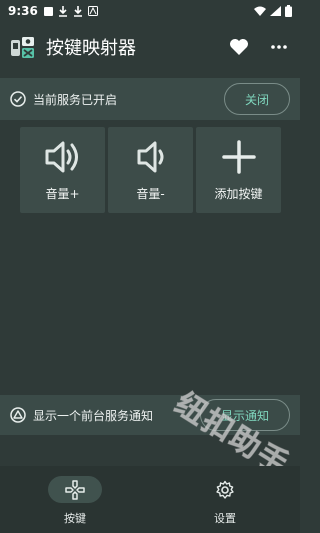  What do you see at coordinates (75, 99) in the screenshot?
I see `service-status-text: 当前服务已开启` at bounding box center [75, 99].